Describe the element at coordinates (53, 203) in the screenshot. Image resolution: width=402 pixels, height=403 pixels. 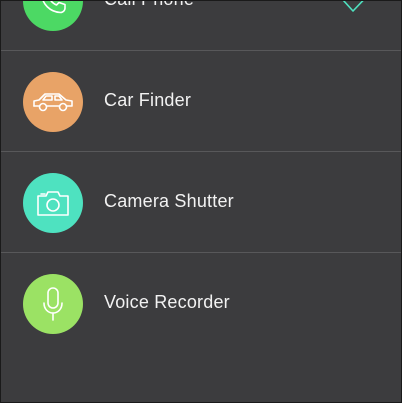
I see `camera-icon` at that location.